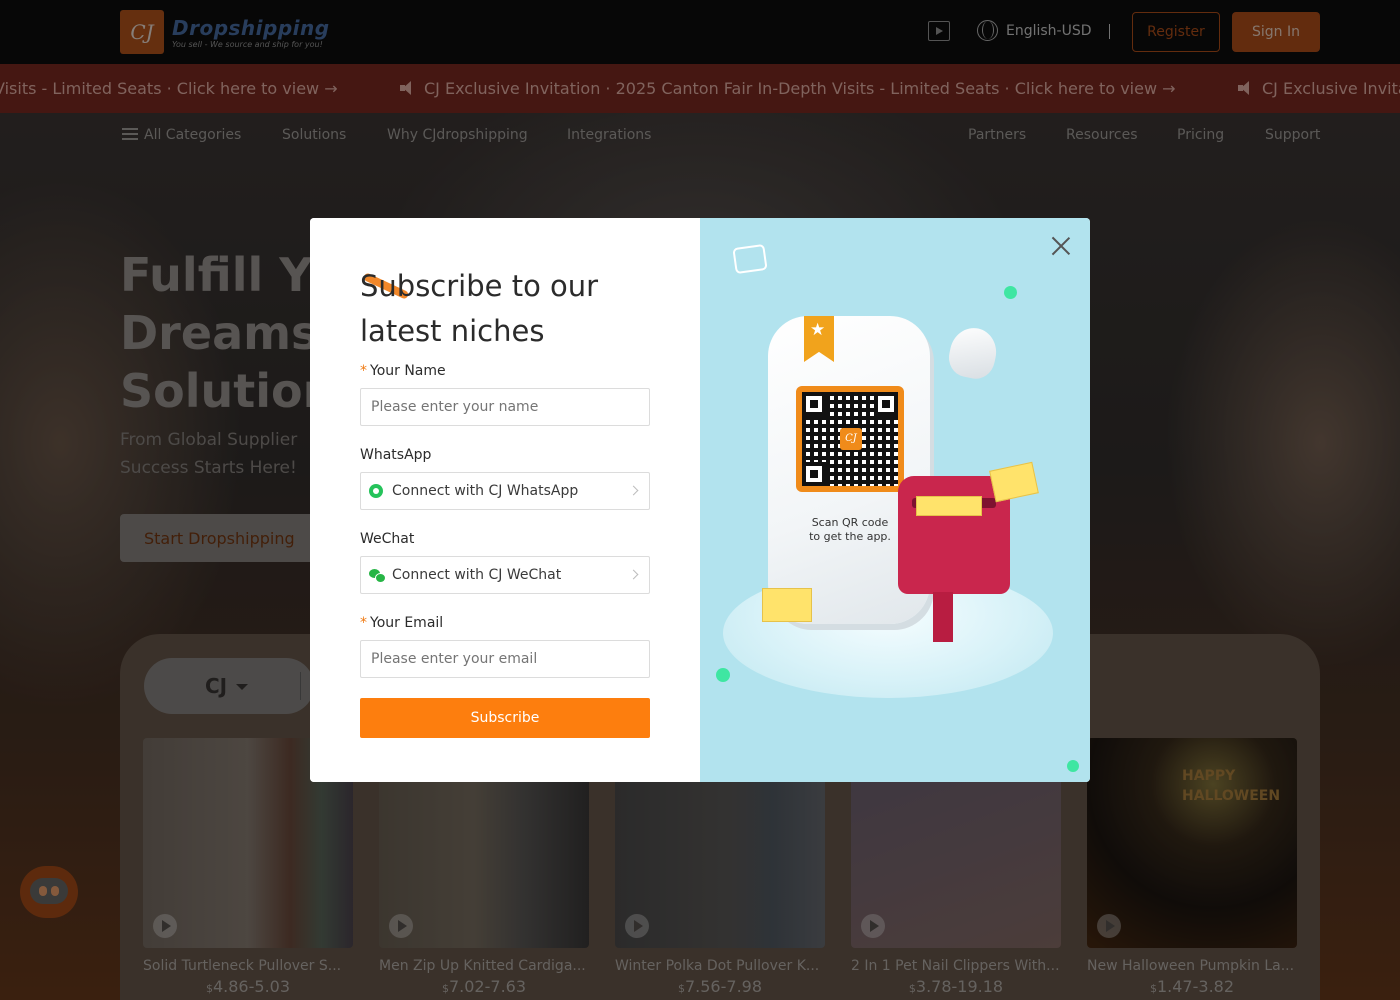  Describe the element at coordinates (1061, 246) in the screenshot. I see `close-icon` at that location.